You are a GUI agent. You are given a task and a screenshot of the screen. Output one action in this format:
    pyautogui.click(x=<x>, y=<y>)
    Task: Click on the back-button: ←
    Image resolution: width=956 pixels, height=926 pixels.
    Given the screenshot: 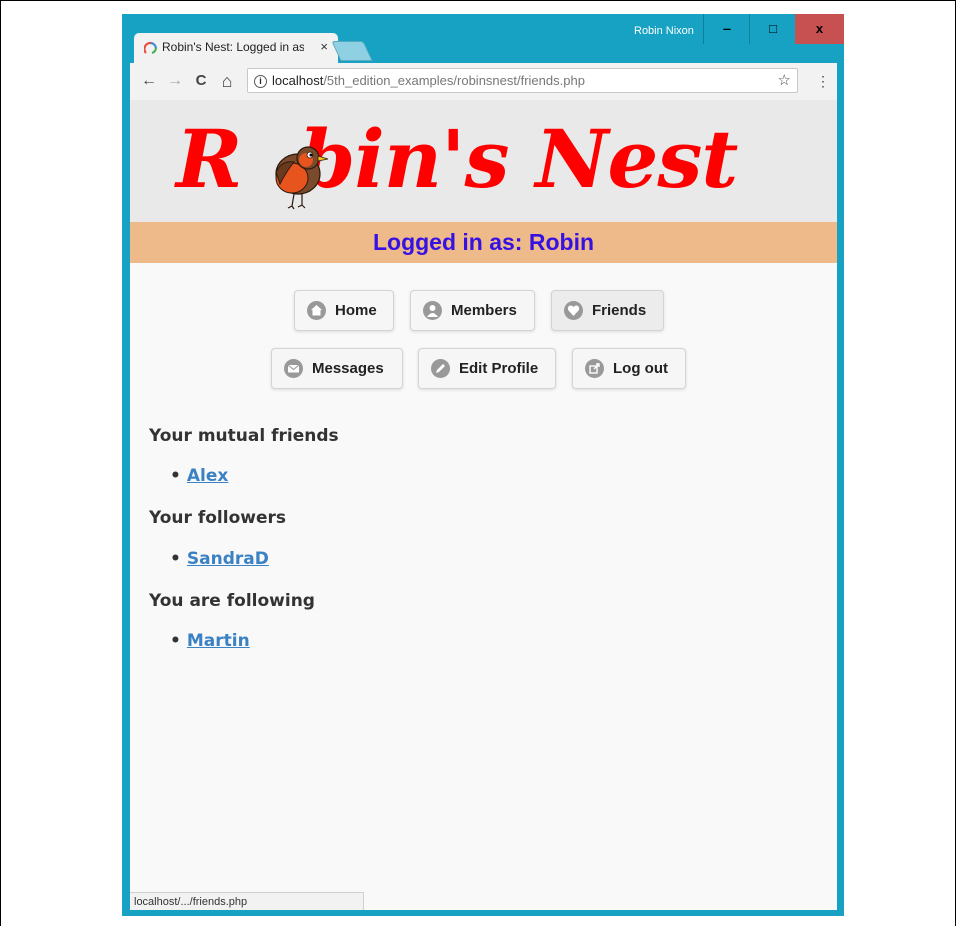 What is the action you would take?
    pyautogui.click(x=149, y=81)
    